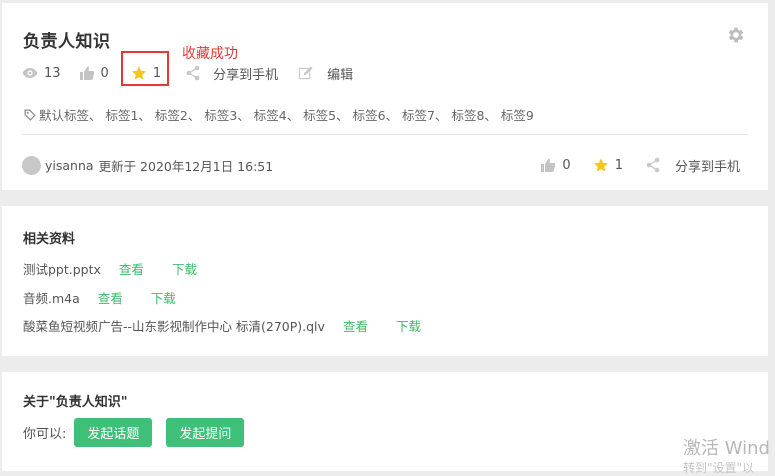  What do you see at coordinates (707, 167) in the screenshot?
I see `footer-share-label: 分享到手机` at bounding box center [707, 167].